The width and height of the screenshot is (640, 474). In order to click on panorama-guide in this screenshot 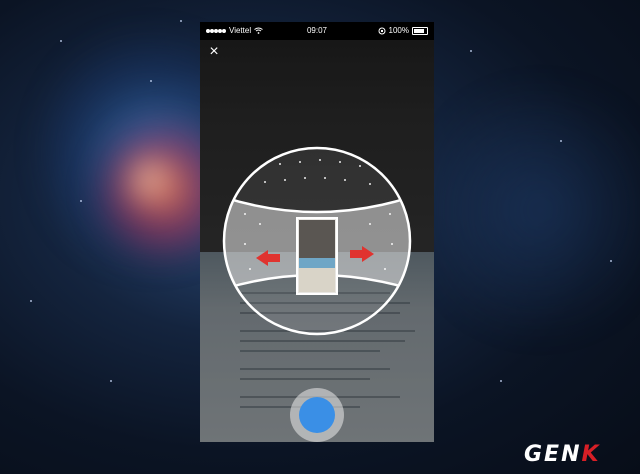, I will do `click(317, 241)`.